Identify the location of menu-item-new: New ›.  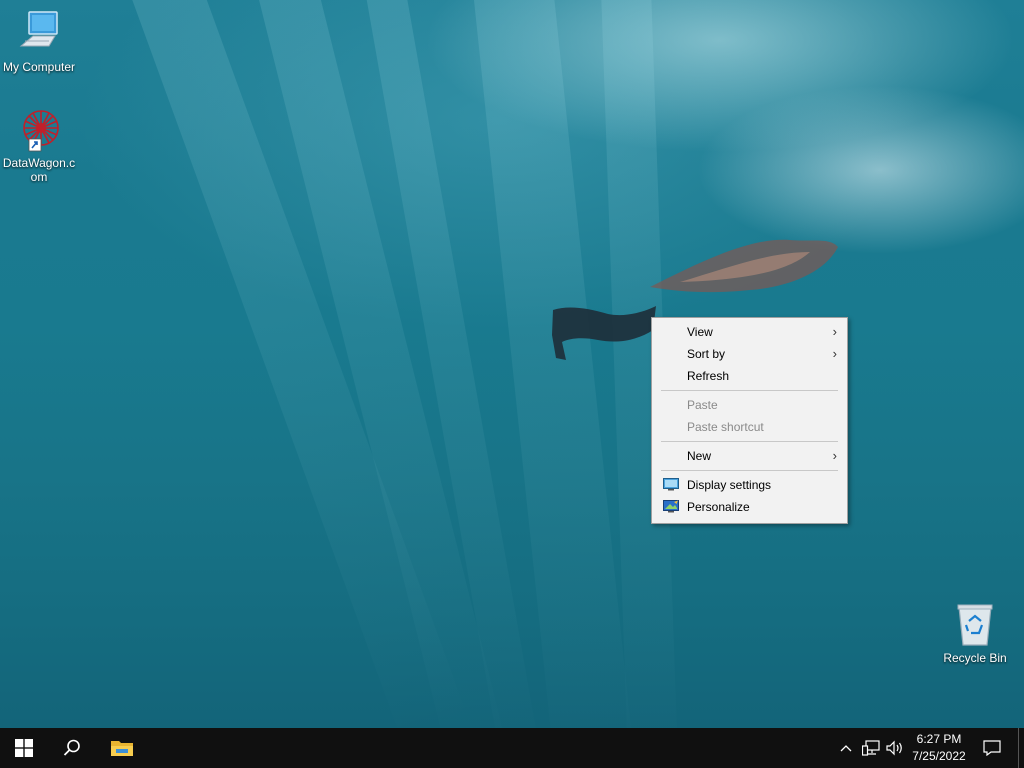
(749, 456).